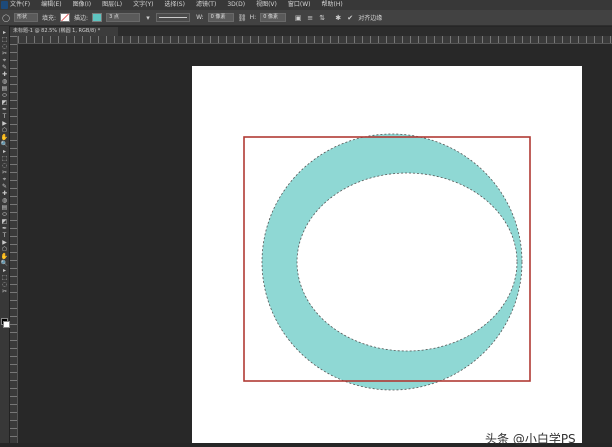 The width and height of the screenshot is (612, 447). Describe the element at coordinates (322, 18) in the screenshot. I see `path-arrangement-icon: ⇅` at that location.